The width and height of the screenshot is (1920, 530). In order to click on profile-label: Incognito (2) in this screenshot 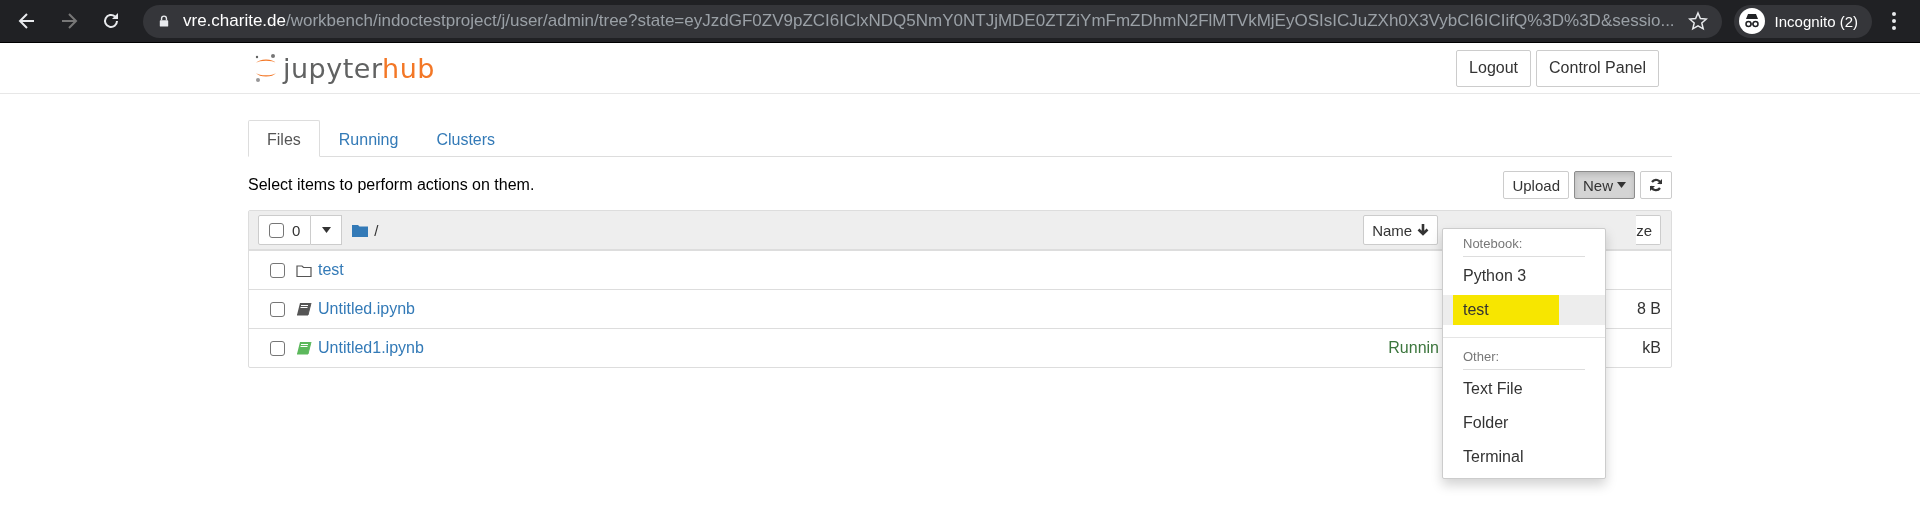, I will do `click(1816, 21)`.